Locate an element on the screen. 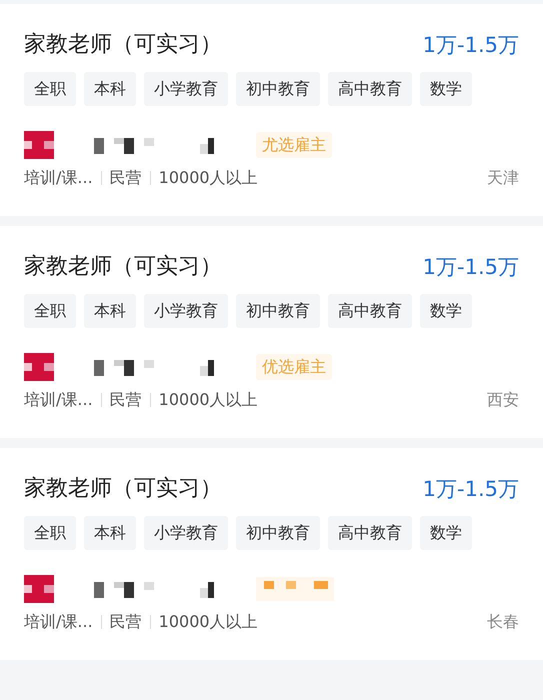  employer-badge: 尤选雇主 is located at coordinates (294, 145).